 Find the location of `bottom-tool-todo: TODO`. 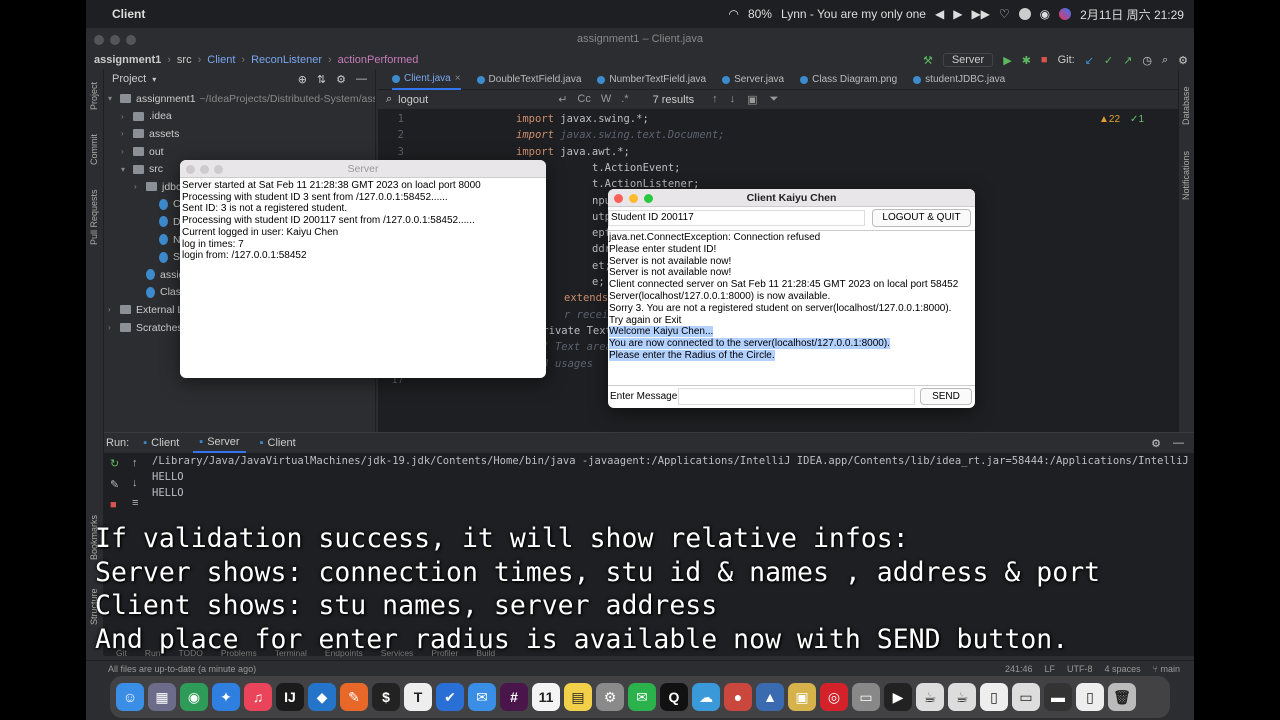

bottom-tool-todo: TODO is located at coordinates (190, 653).